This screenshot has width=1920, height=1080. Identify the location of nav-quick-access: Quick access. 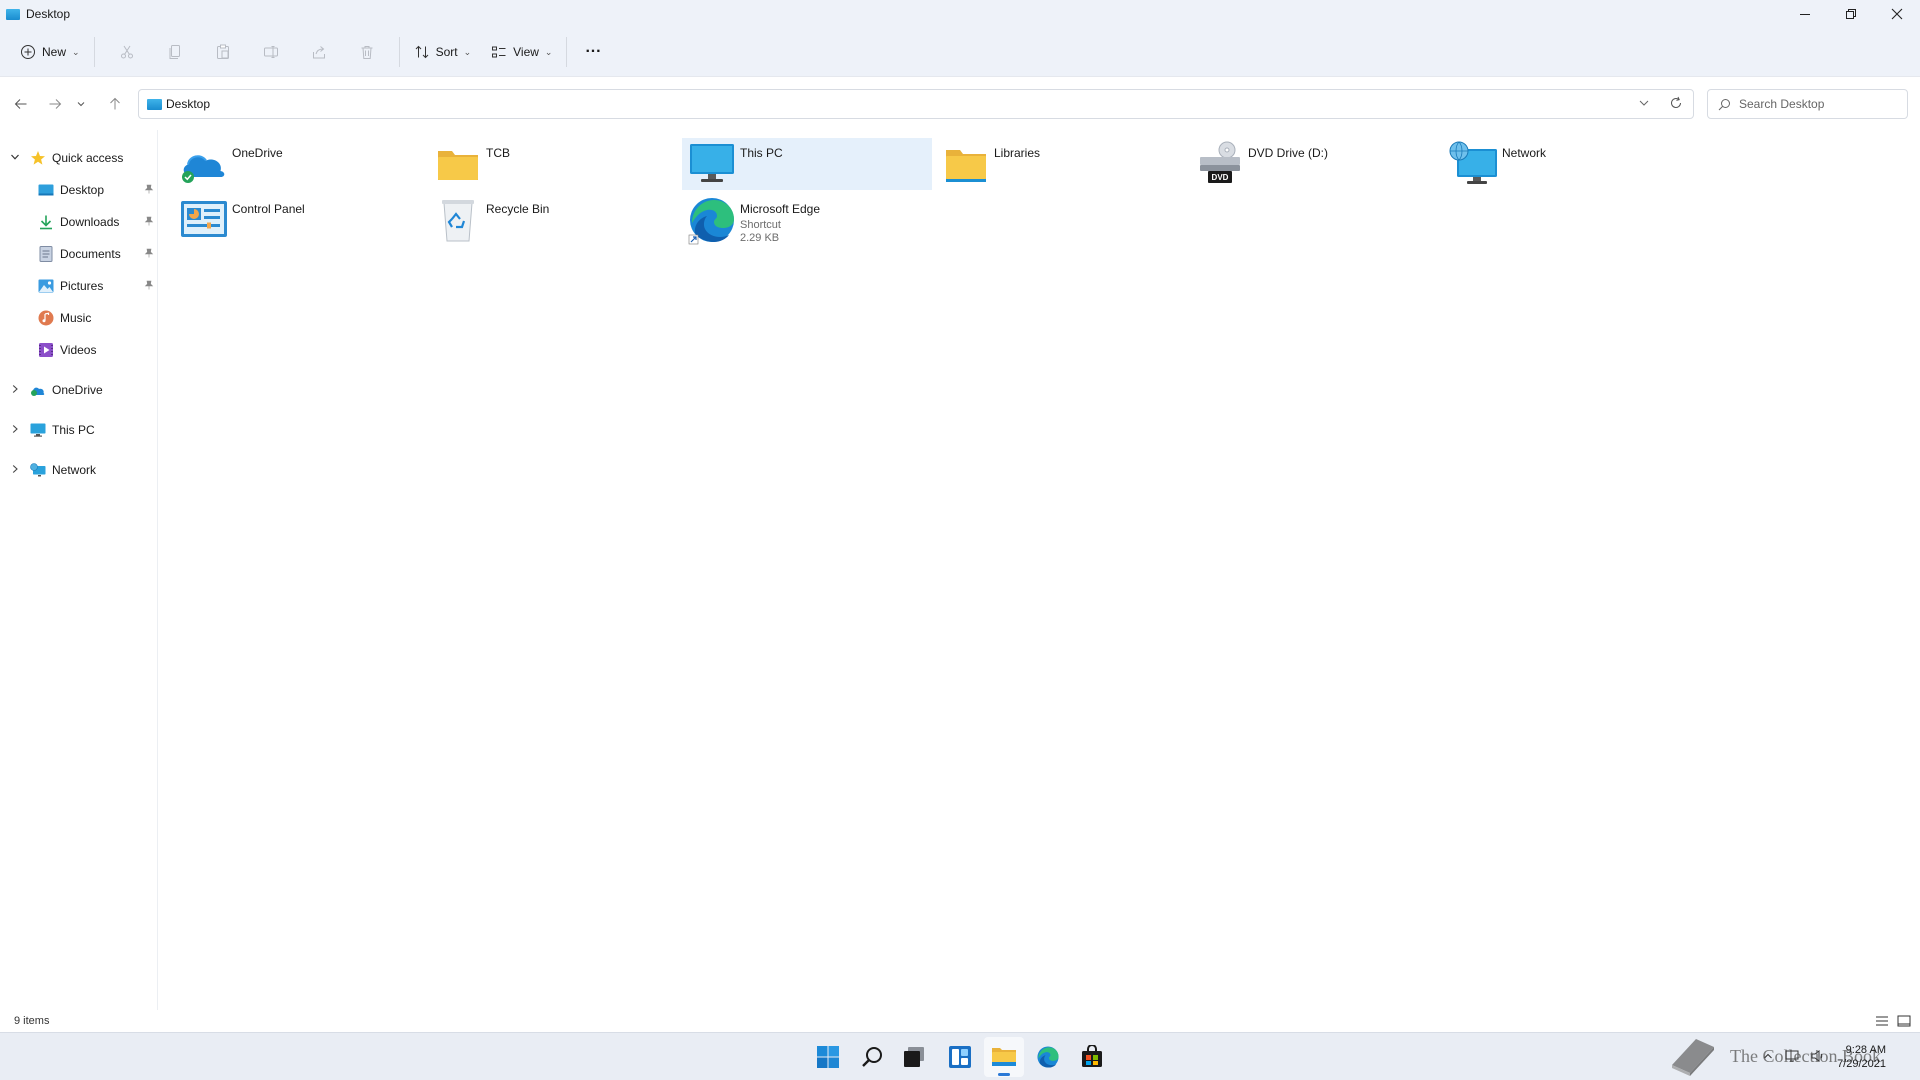
(75, 158).